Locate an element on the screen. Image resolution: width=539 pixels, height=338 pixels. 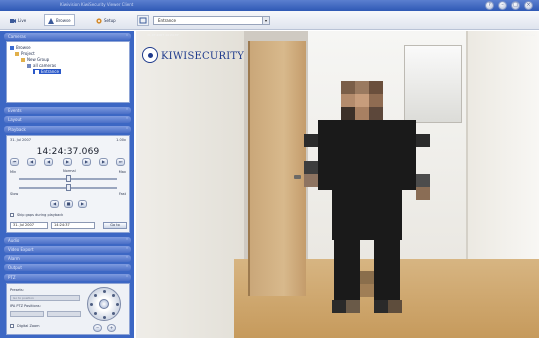
section-events-label: Events is located at coordinates (15, 110).